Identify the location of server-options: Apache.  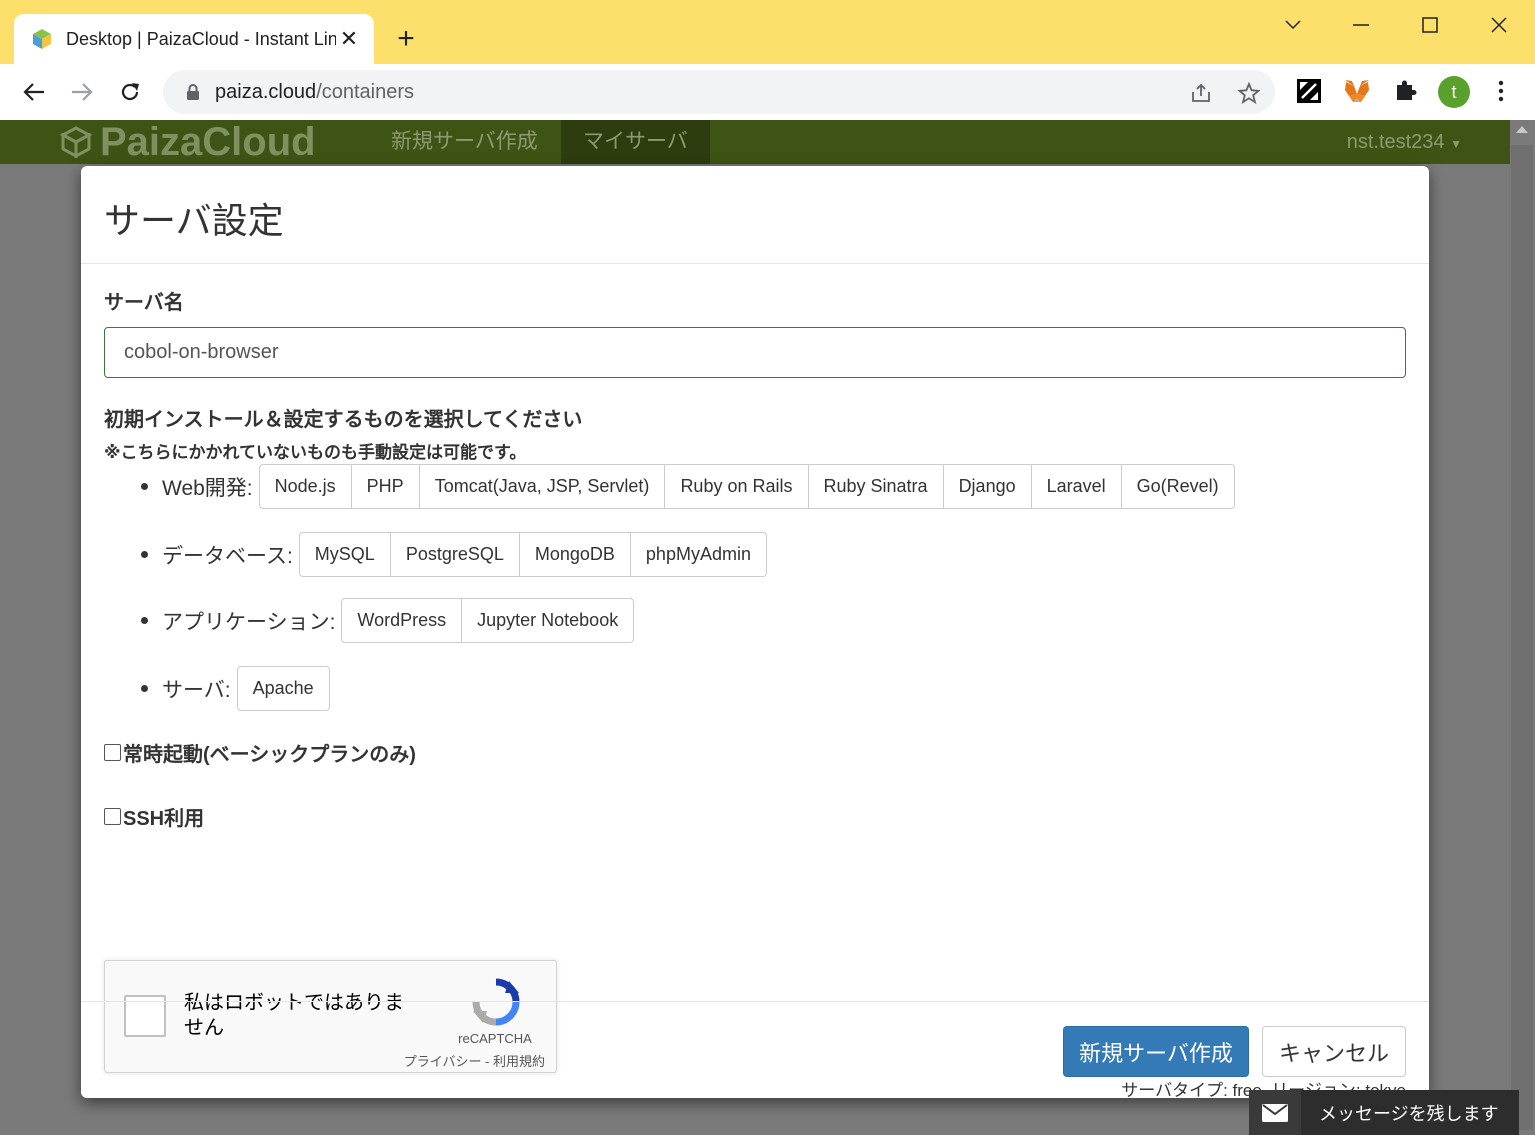
(283, 688).